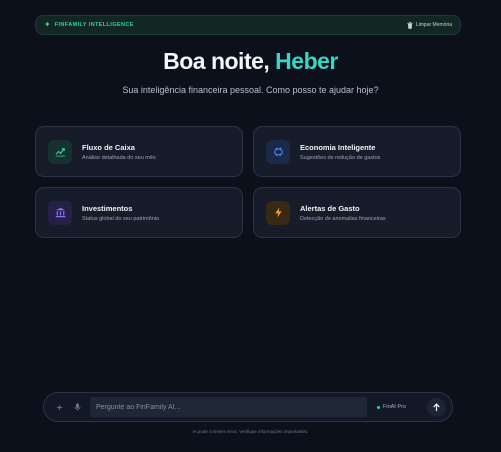 The height and width of the screenshot is (452, 501). I want to click on trash-icon, so click(410, 25).